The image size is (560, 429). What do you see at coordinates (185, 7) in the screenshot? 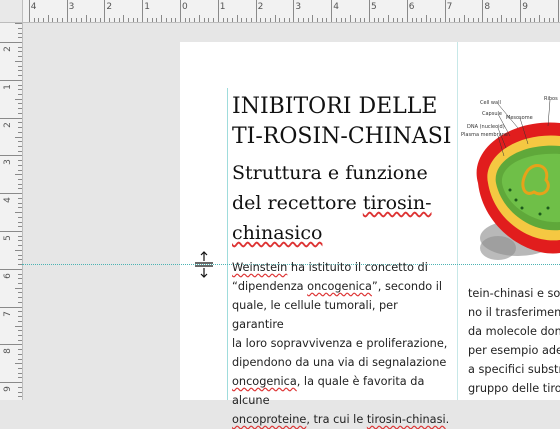
I see `ruler-number: 0` at bounding box center [185, 7].